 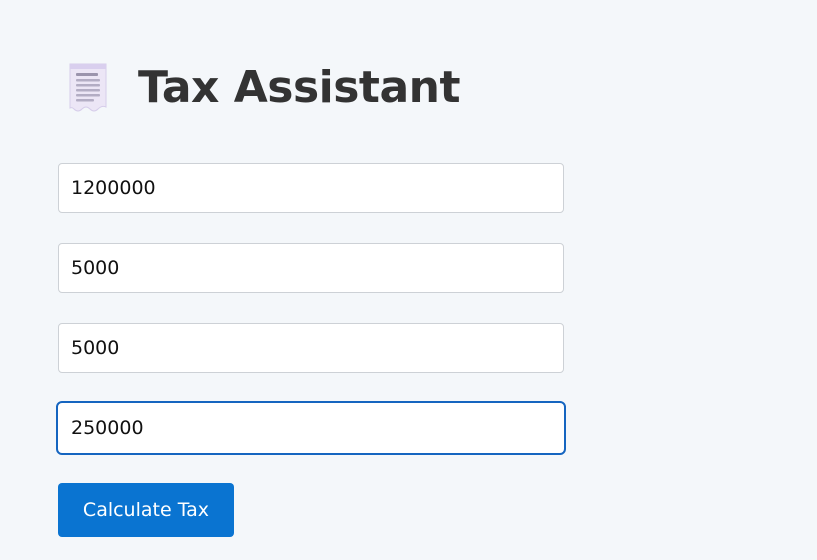 What do you see at coordinates (299, 87) in the screenshot?
I see `page-title: Tax Assistant` at bounding box center [299, 87].